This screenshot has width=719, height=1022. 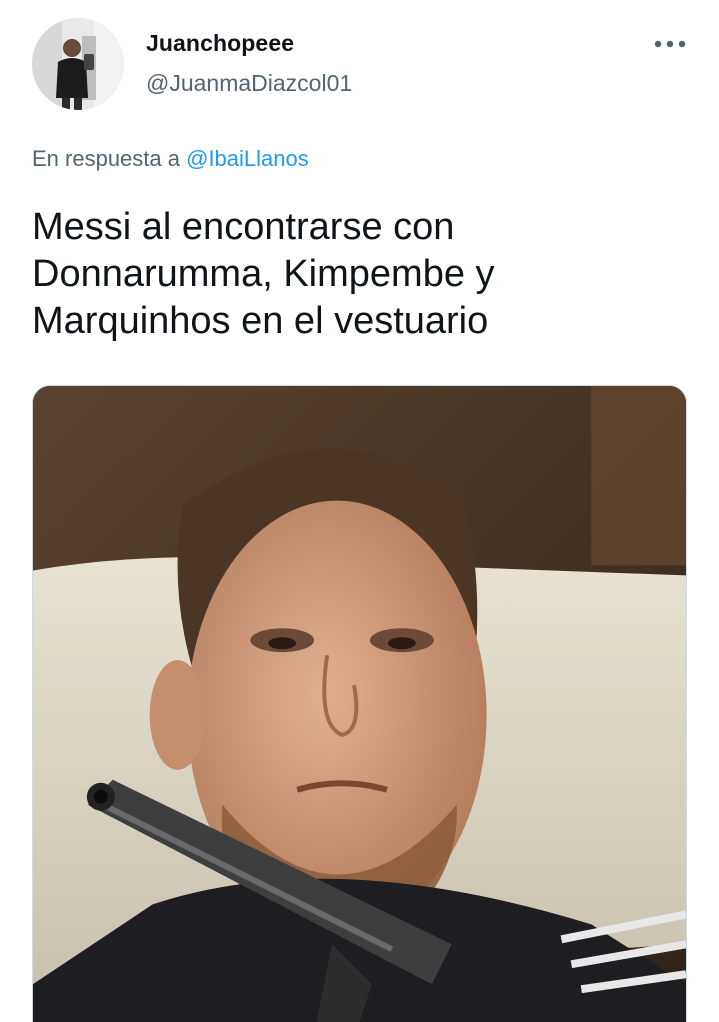 I want to click on author-handle: @JuanmaDiazcol01, so click(x=249, y=83).